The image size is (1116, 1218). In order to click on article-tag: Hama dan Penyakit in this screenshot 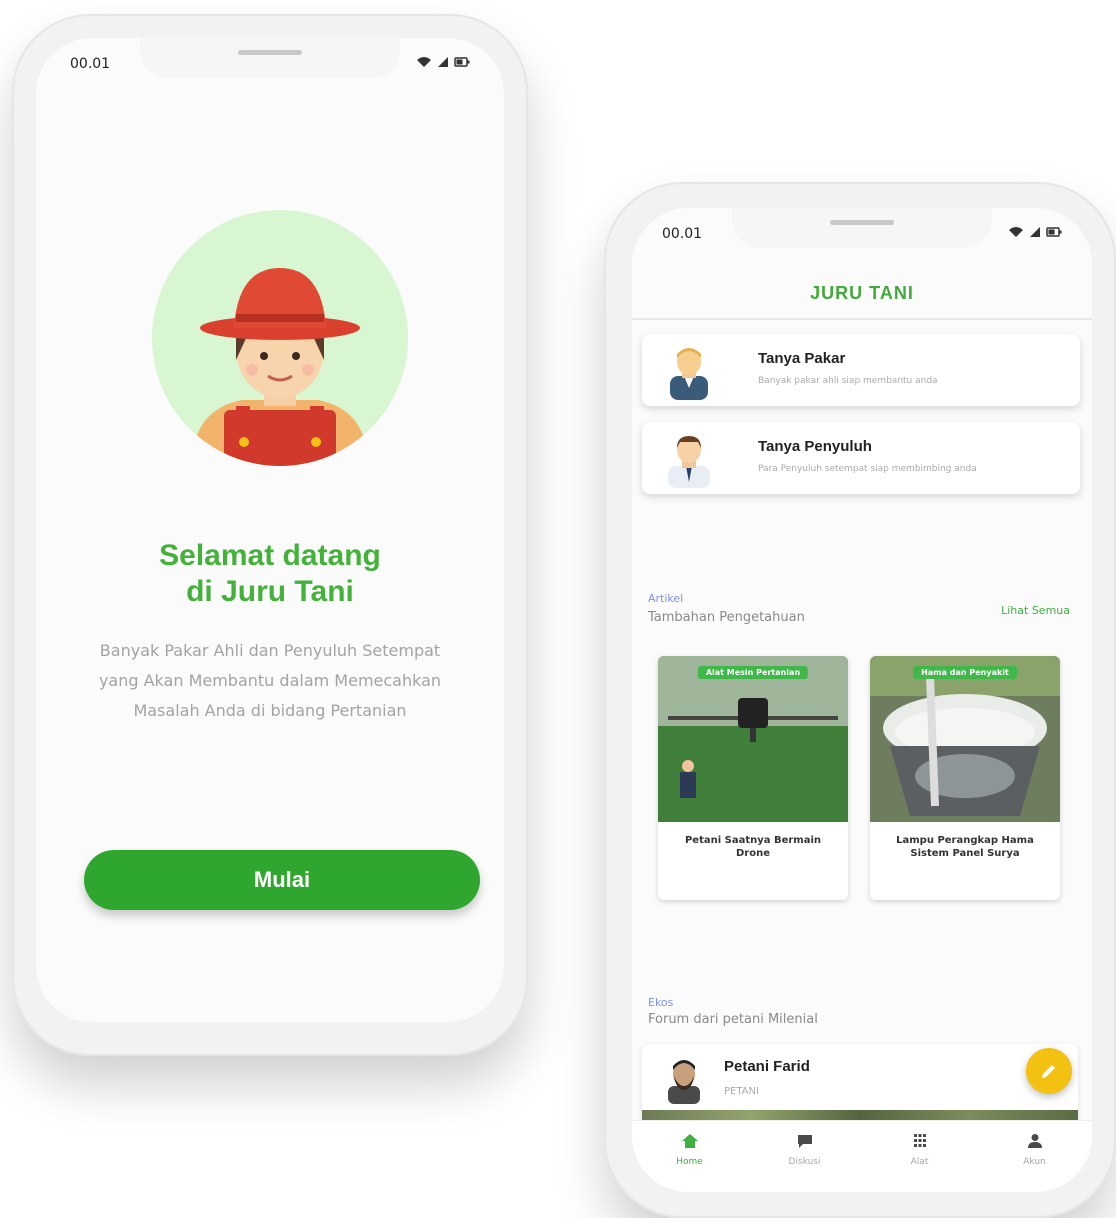, I will do `click(965, 672)`.